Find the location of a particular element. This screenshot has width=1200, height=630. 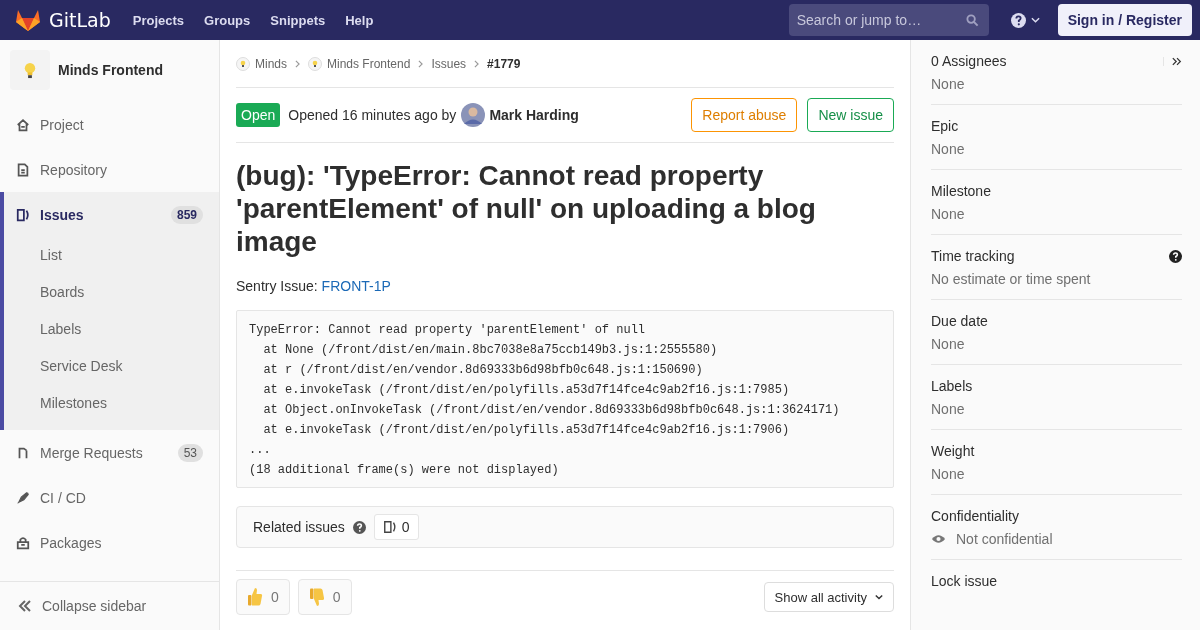

search-icon is located at coordinates (972, 20).